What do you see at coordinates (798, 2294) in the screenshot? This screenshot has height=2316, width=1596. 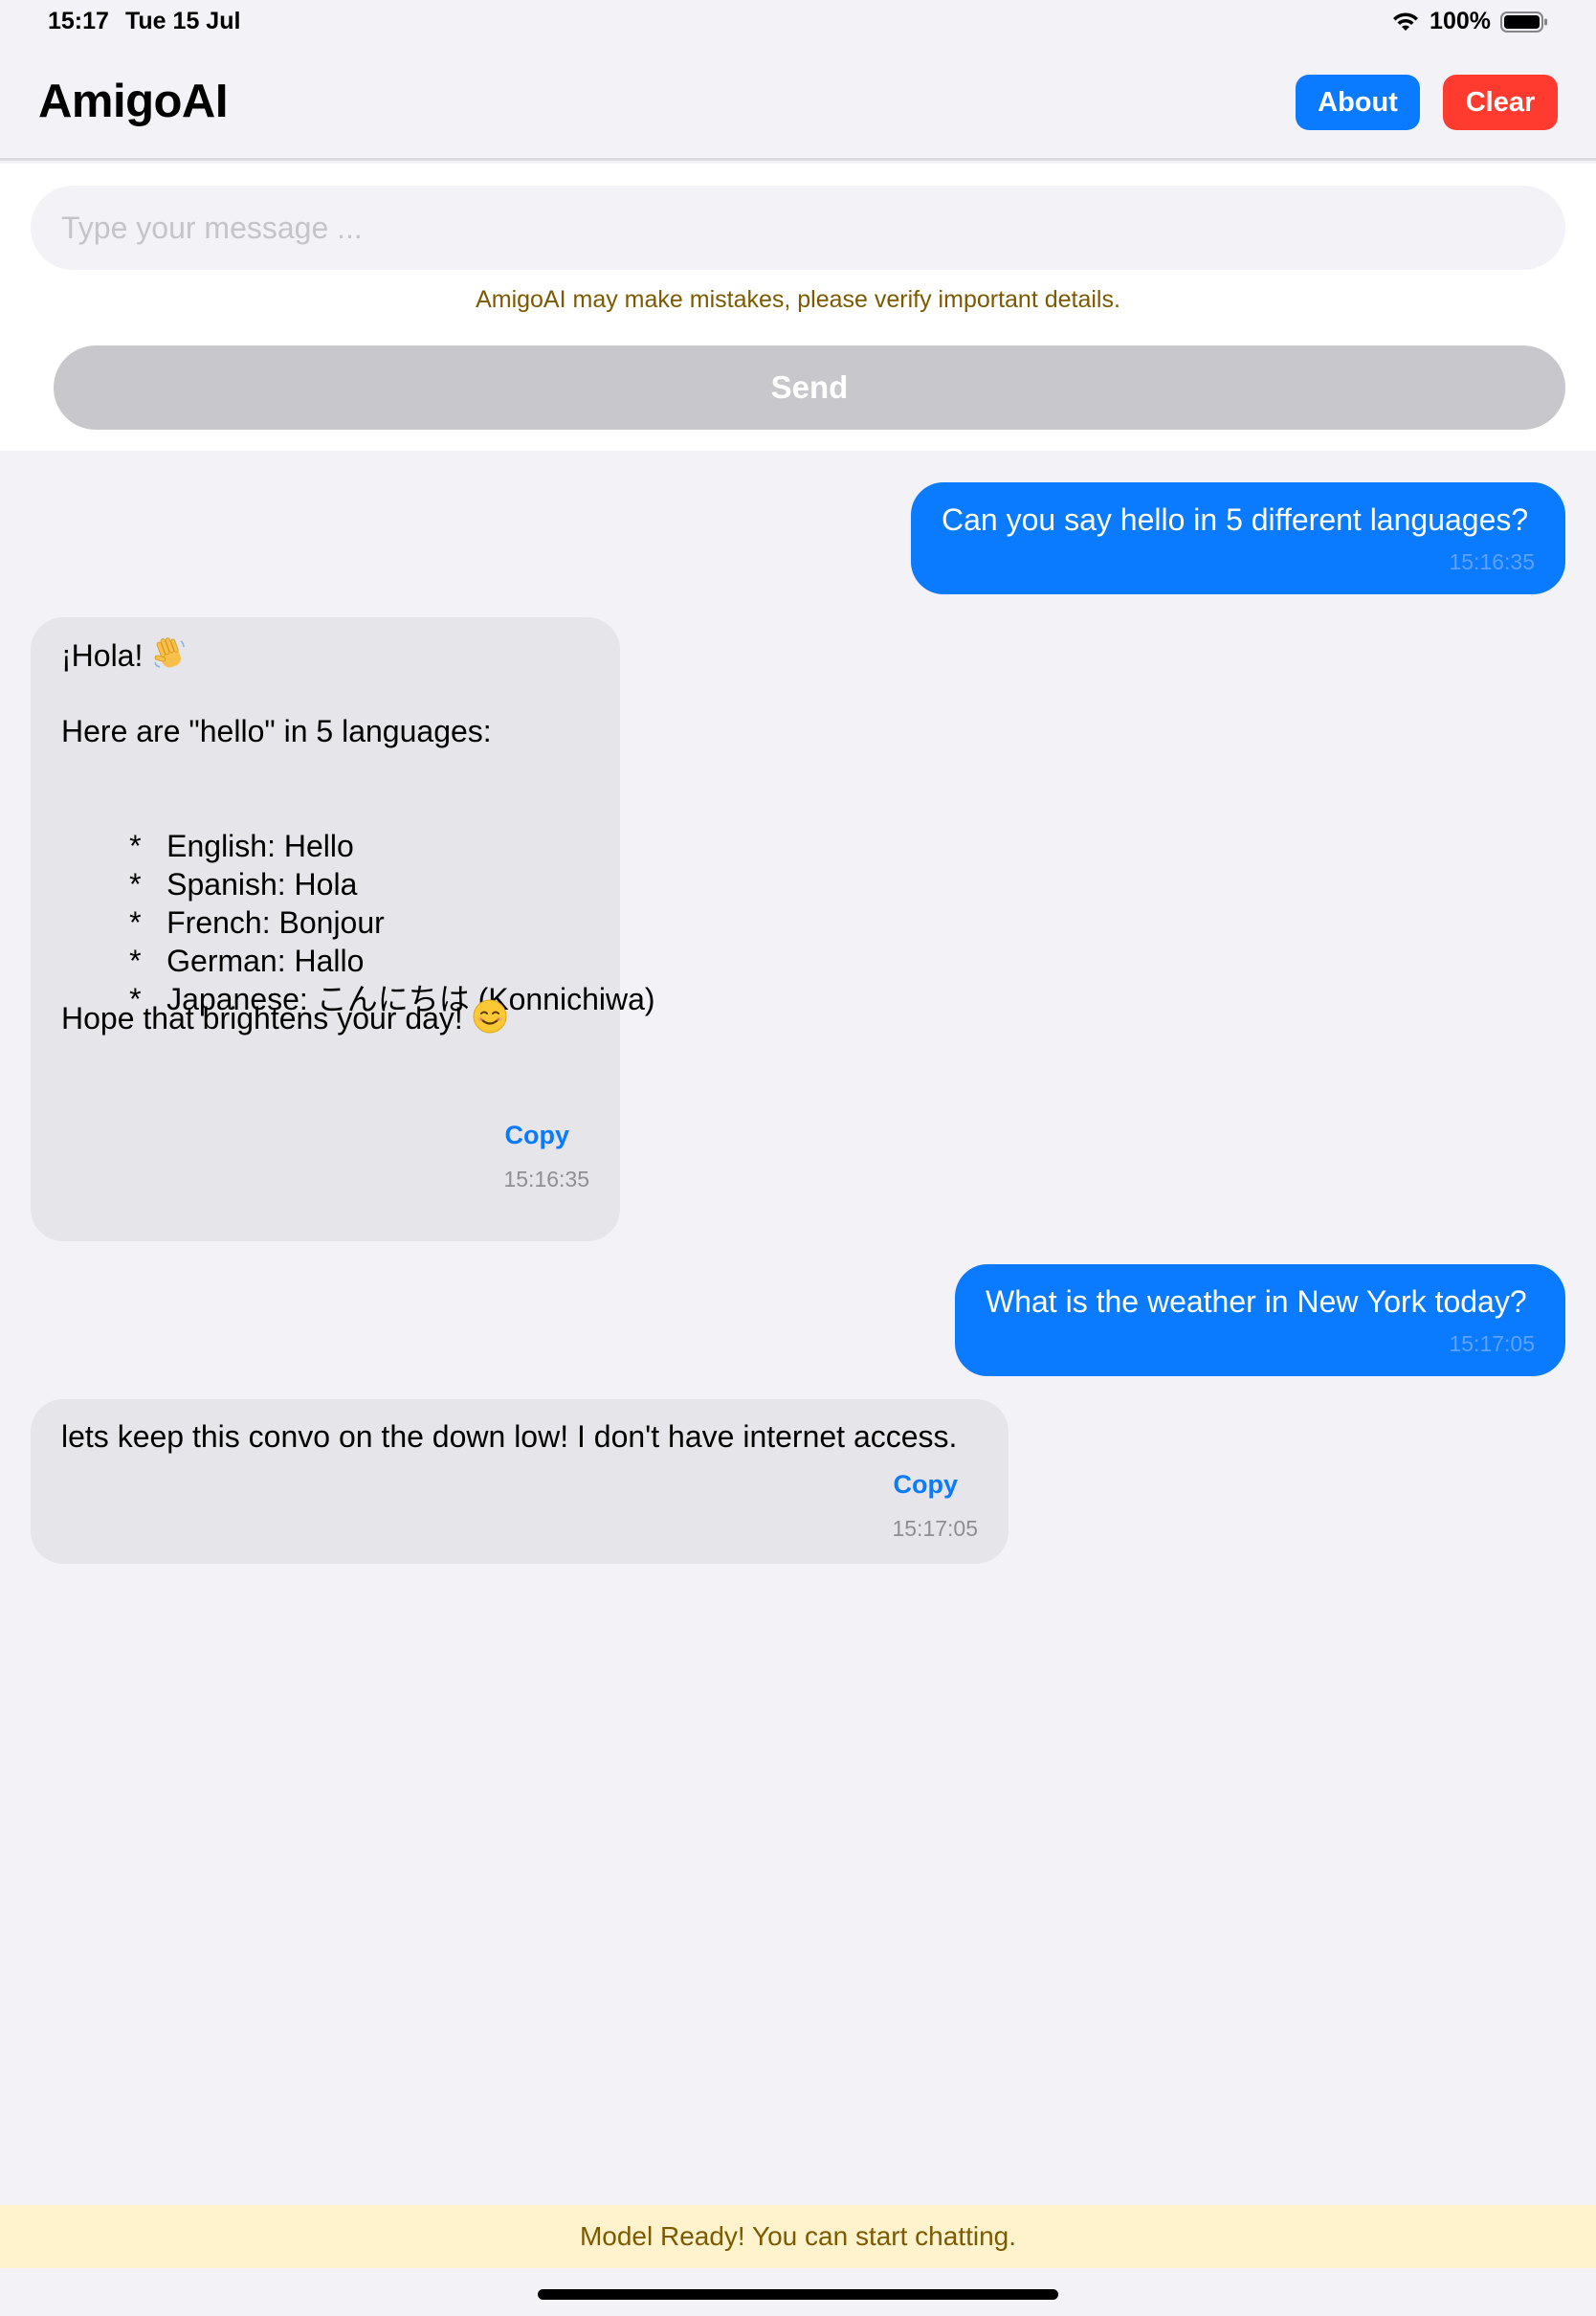 I see `home-indicator` at bounding box center [798, 2294].